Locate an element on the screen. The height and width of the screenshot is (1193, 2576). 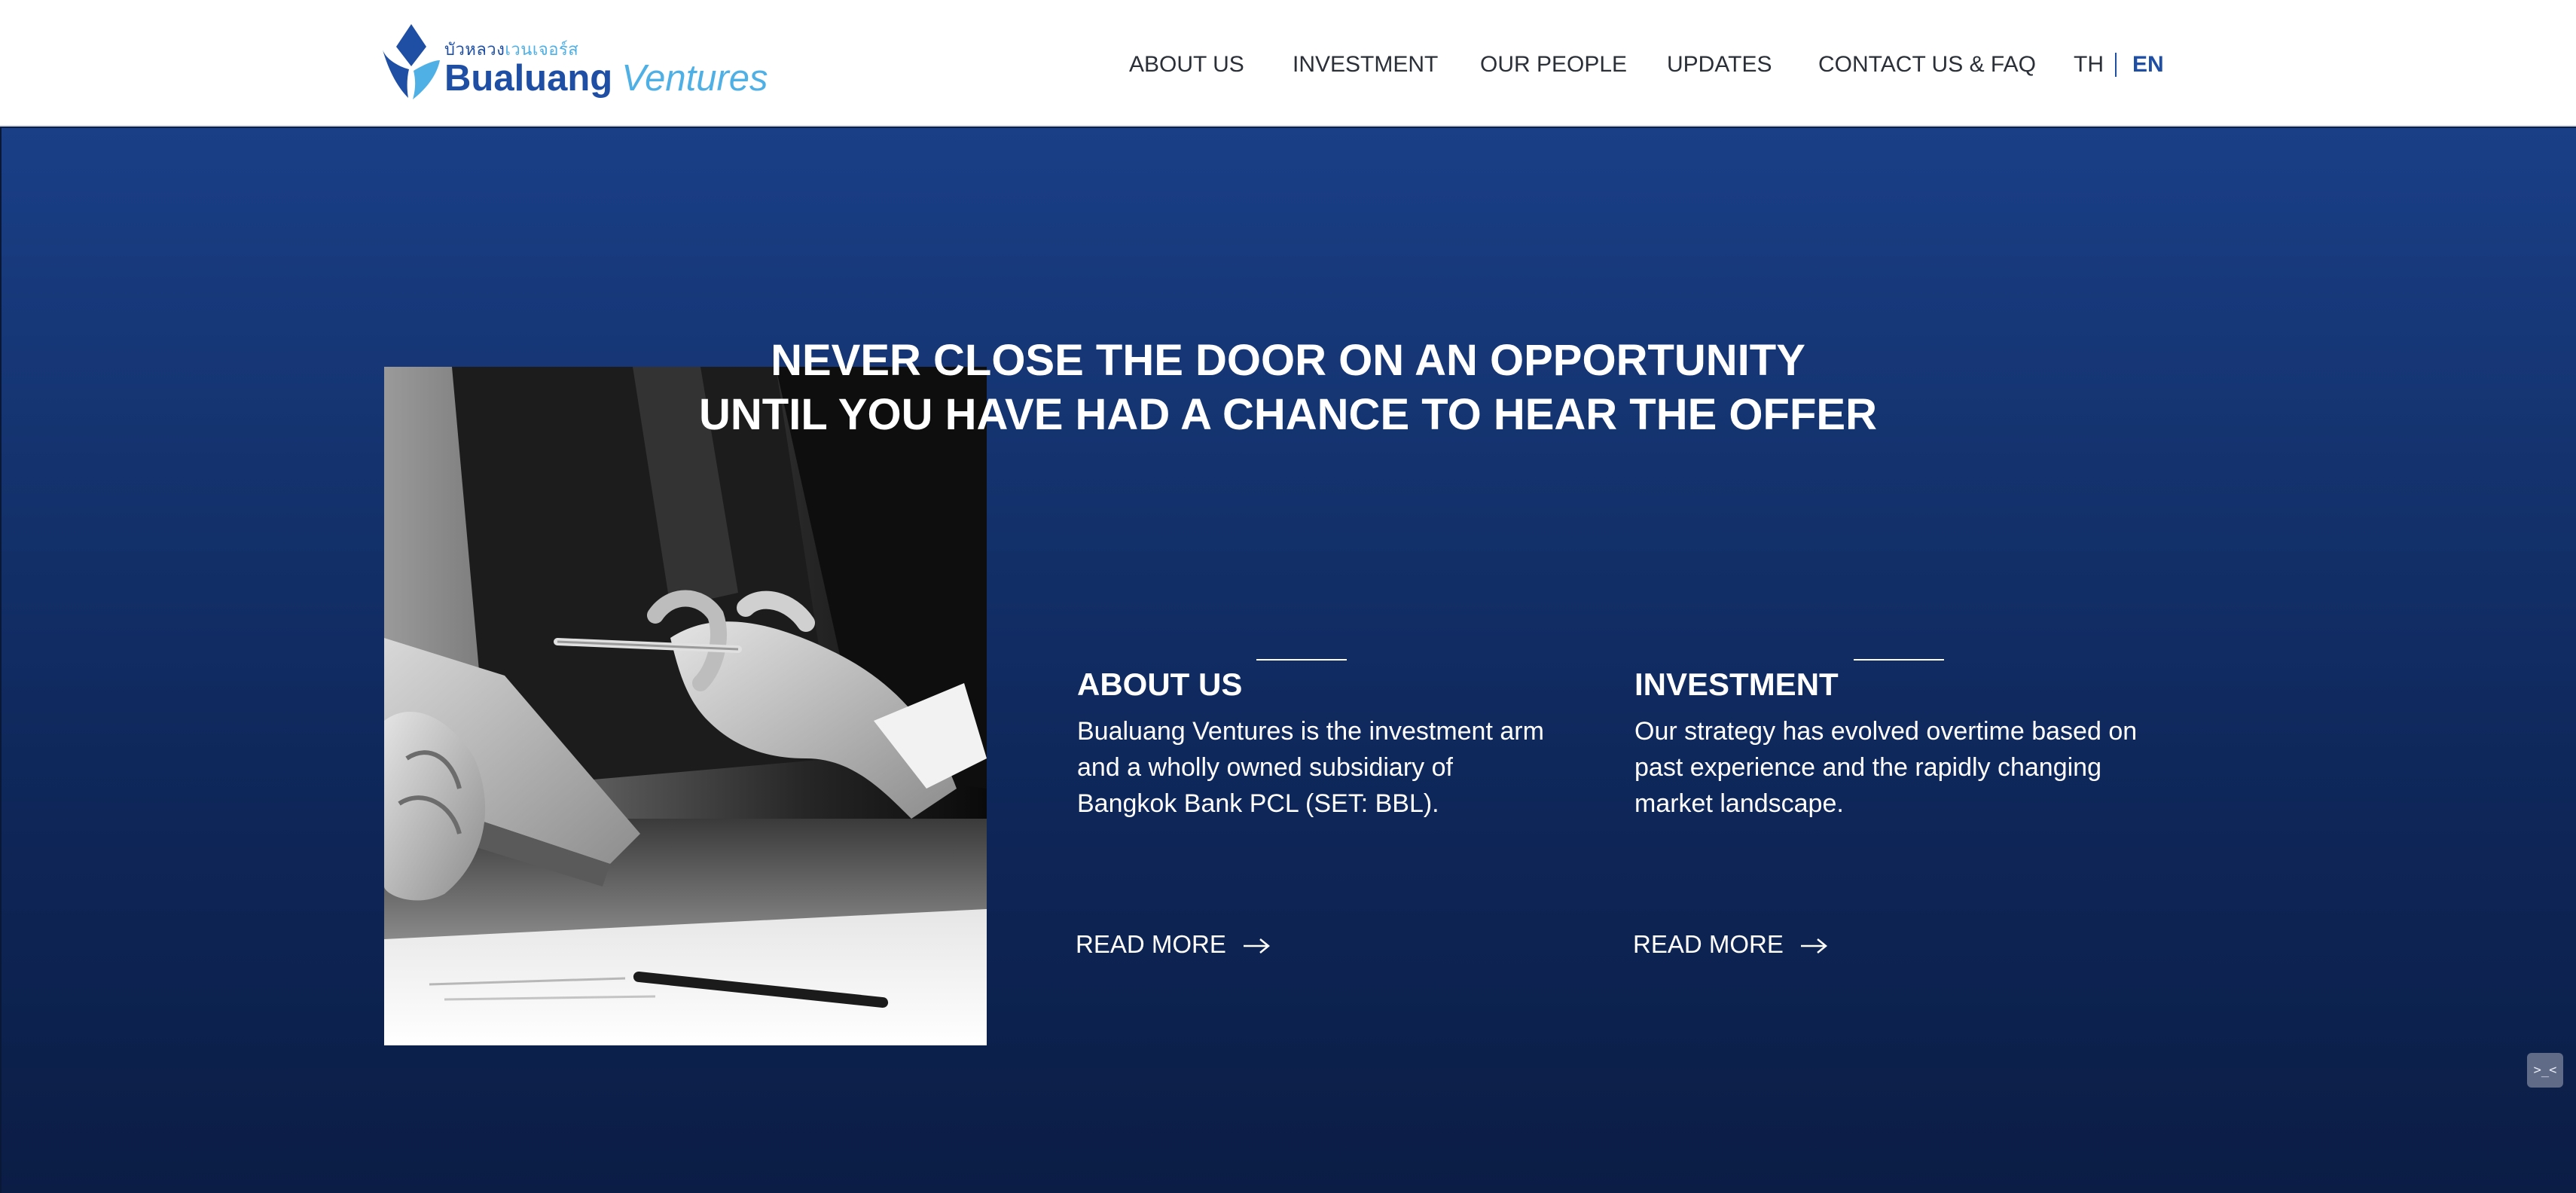
about-us-line-3: Bangkok Bank PCL (SET: BBL). is located at coordinates (1258, 804).